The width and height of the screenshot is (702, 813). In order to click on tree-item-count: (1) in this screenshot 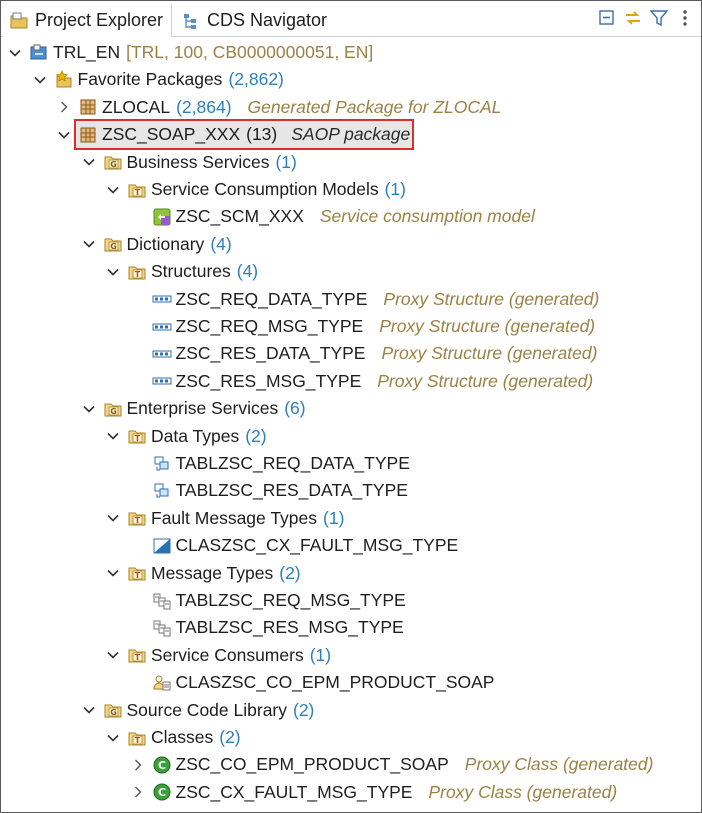, I will do `click(286, 161)`.